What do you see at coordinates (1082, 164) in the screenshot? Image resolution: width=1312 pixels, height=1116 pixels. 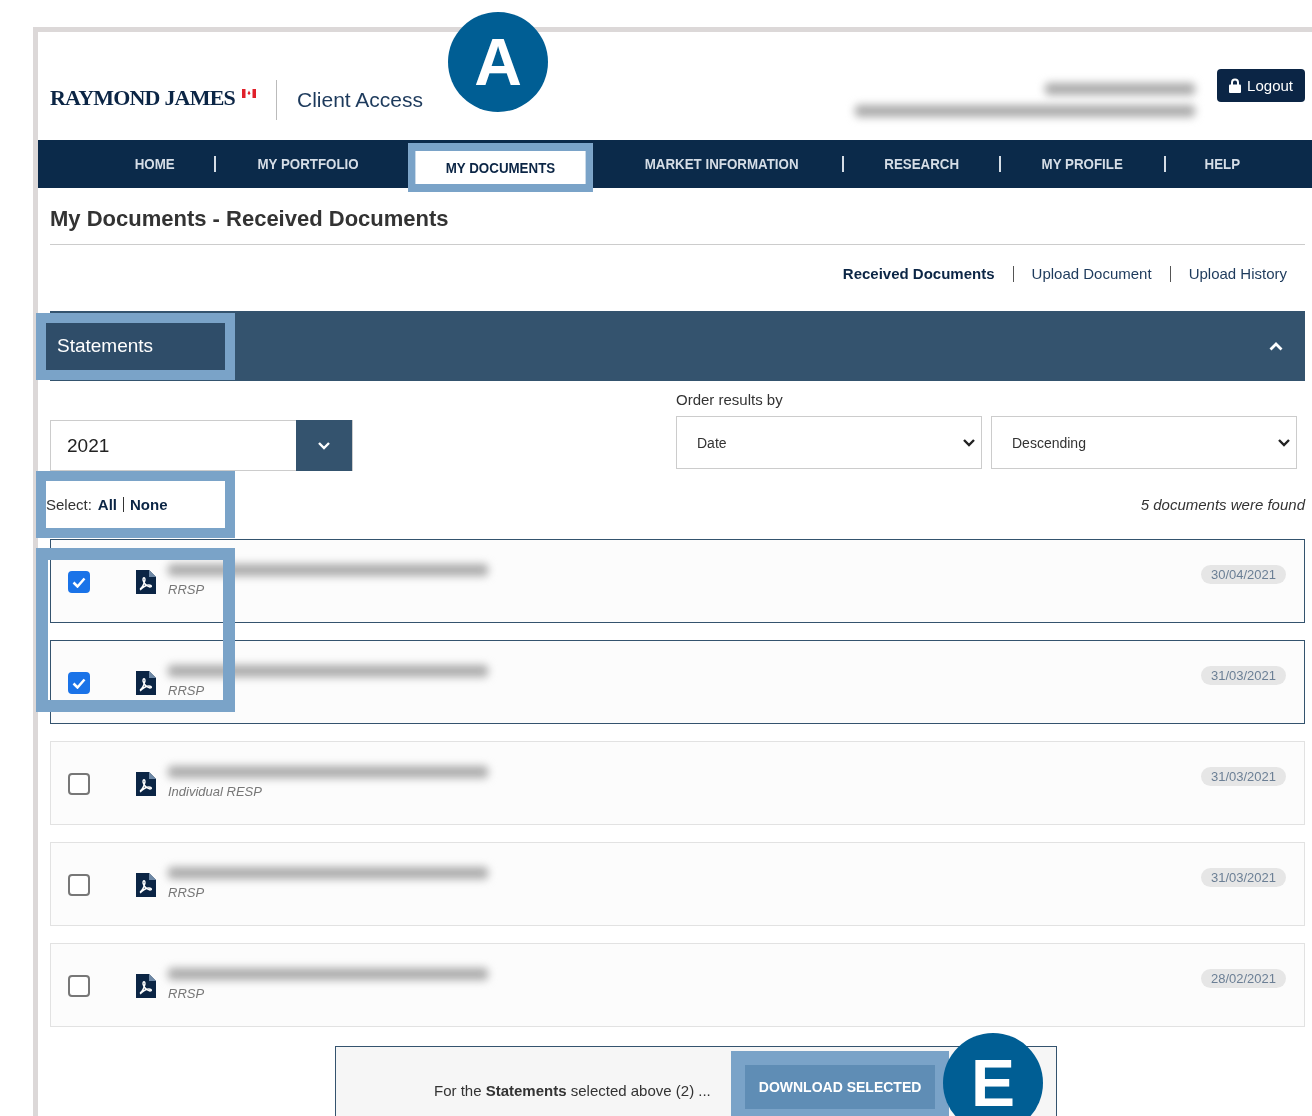 I see `nav-tab: MY PROFILE` at bounding box center [1082, 164].